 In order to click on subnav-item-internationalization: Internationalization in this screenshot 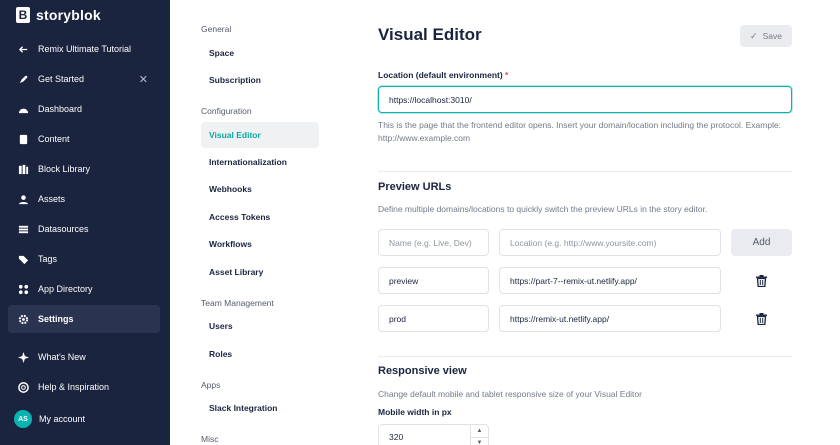, I will do `click(260, 162)`.